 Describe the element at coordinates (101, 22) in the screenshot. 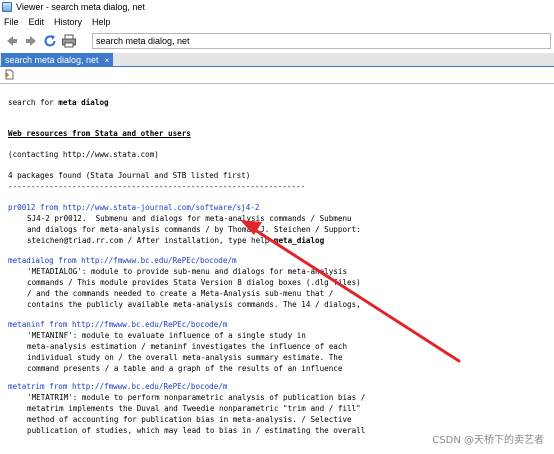

I see `menu-help: Help` at that location.